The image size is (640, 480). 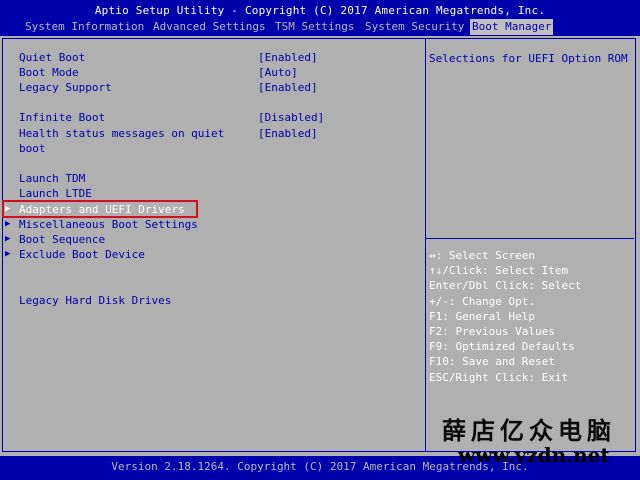 What do you see at coordinates (278, 72) in the screenshot?
I see `setting-value: [Auto]` at bounding box center [278, 72].